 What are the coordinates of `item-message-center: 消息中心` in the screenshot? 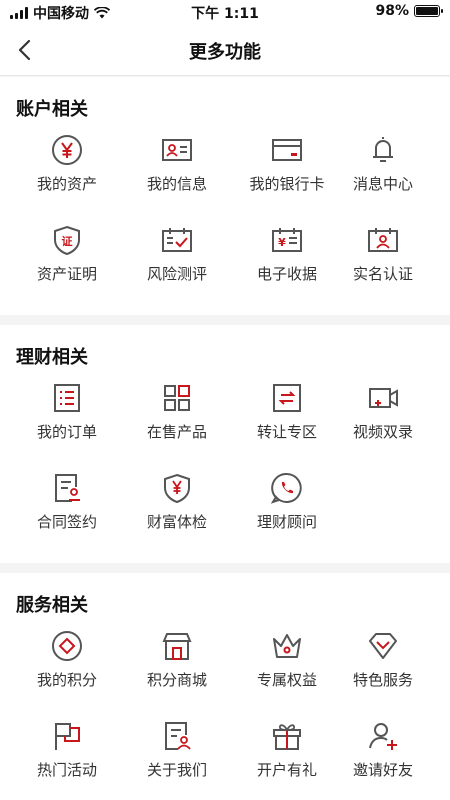 It's located at (383, 173).